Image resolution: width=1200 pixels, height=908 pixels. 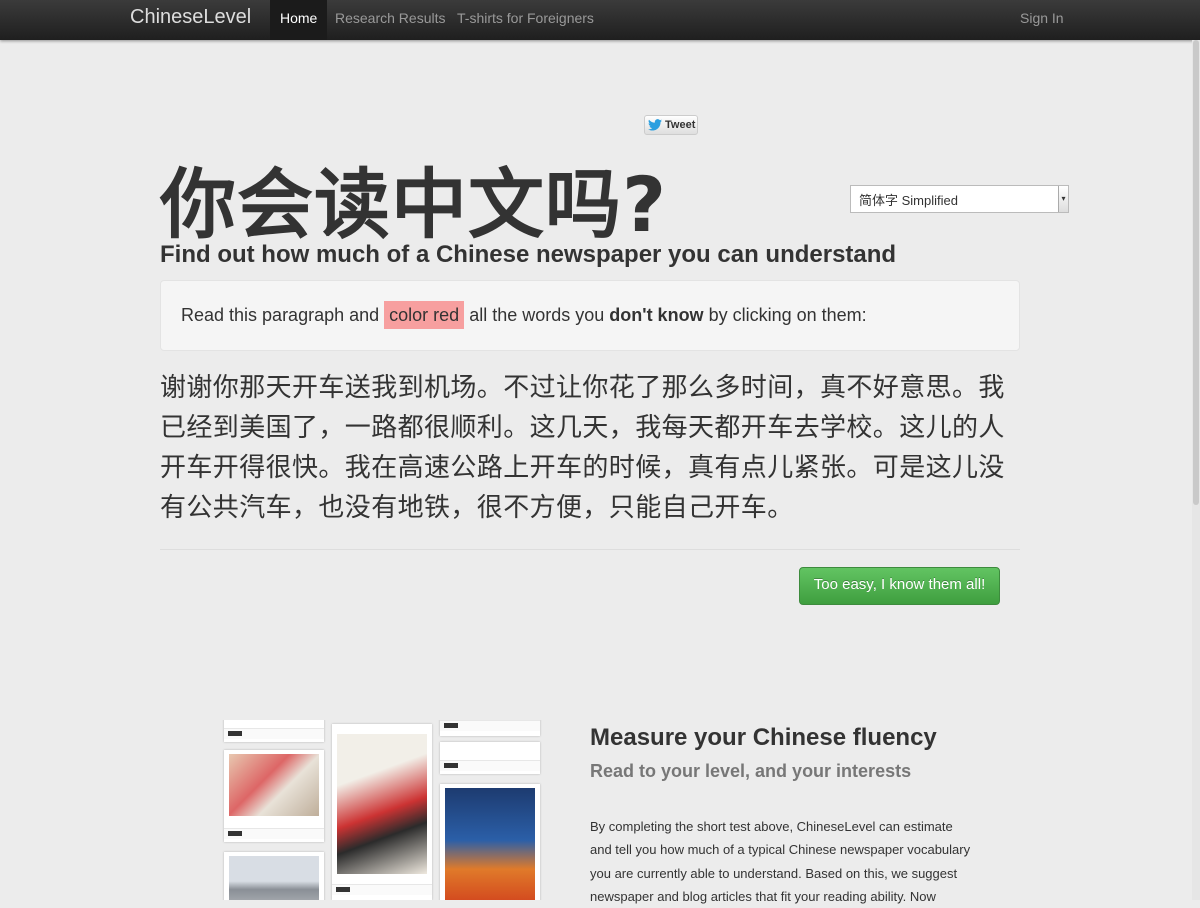 I want to click on feature-title: Measure your Chinese fluency, so click(x=763, y=737).